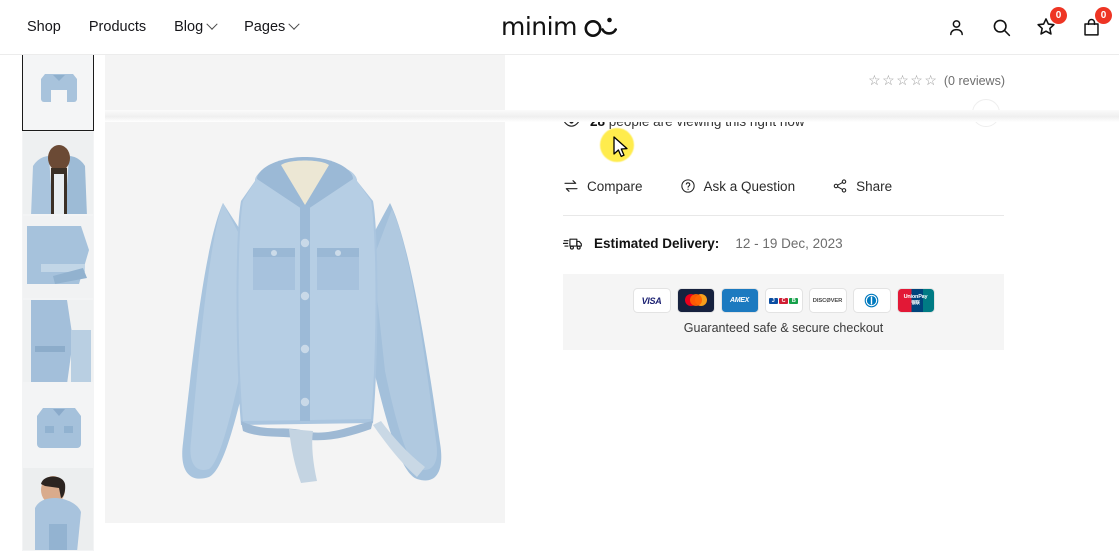 Image resolution: width=1119 pixels, height=551 pixels. Describe the element at coordinates (783, 328) in the screenshot. I see `secure-checkout-text: Guaranteed safe & secure checkout` at that location.